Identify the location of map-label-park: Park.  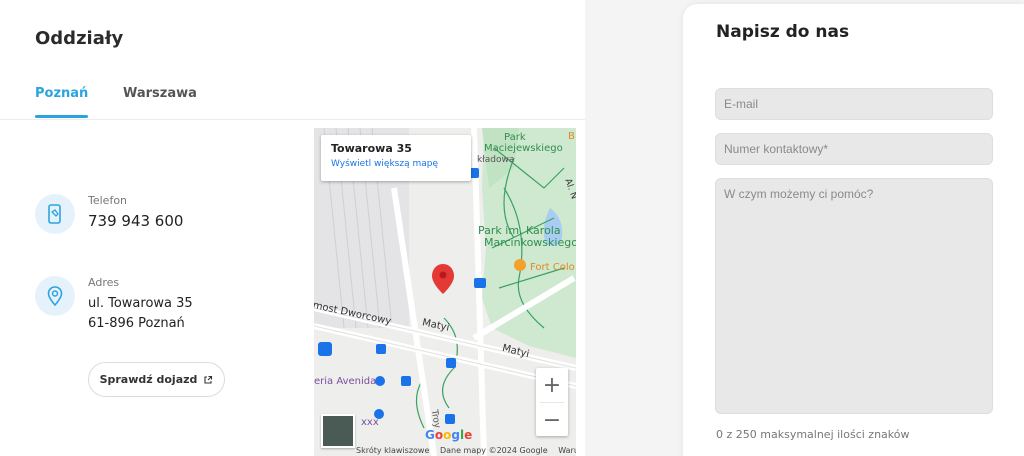
(515, 137).